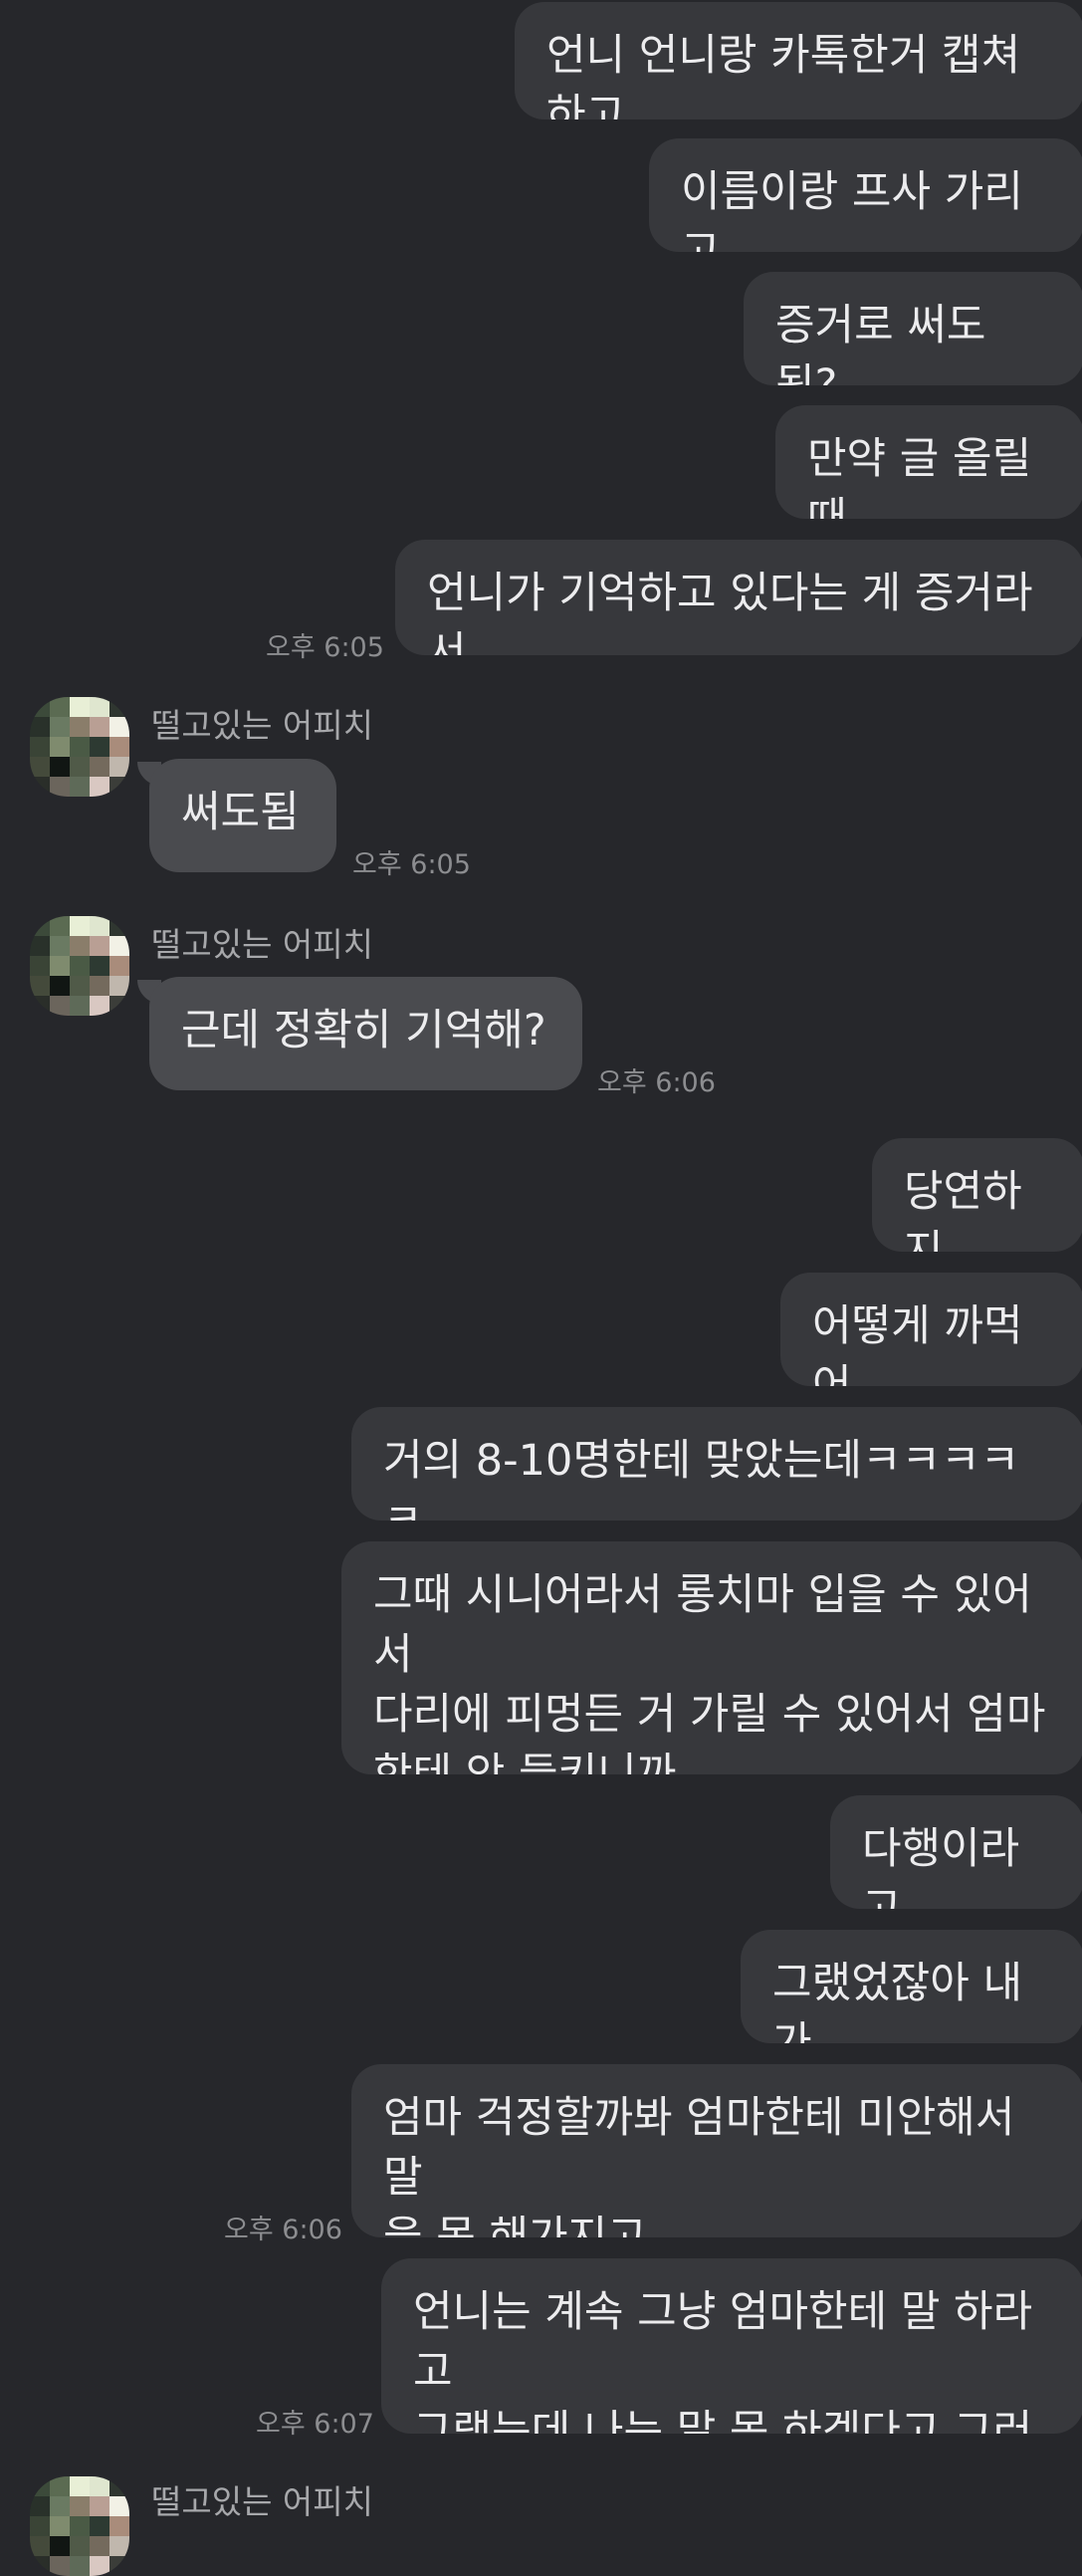 This screenshot has height=2576, width=1082. I want to click on message-bubble-in: 써도됨, so click(242, 815).